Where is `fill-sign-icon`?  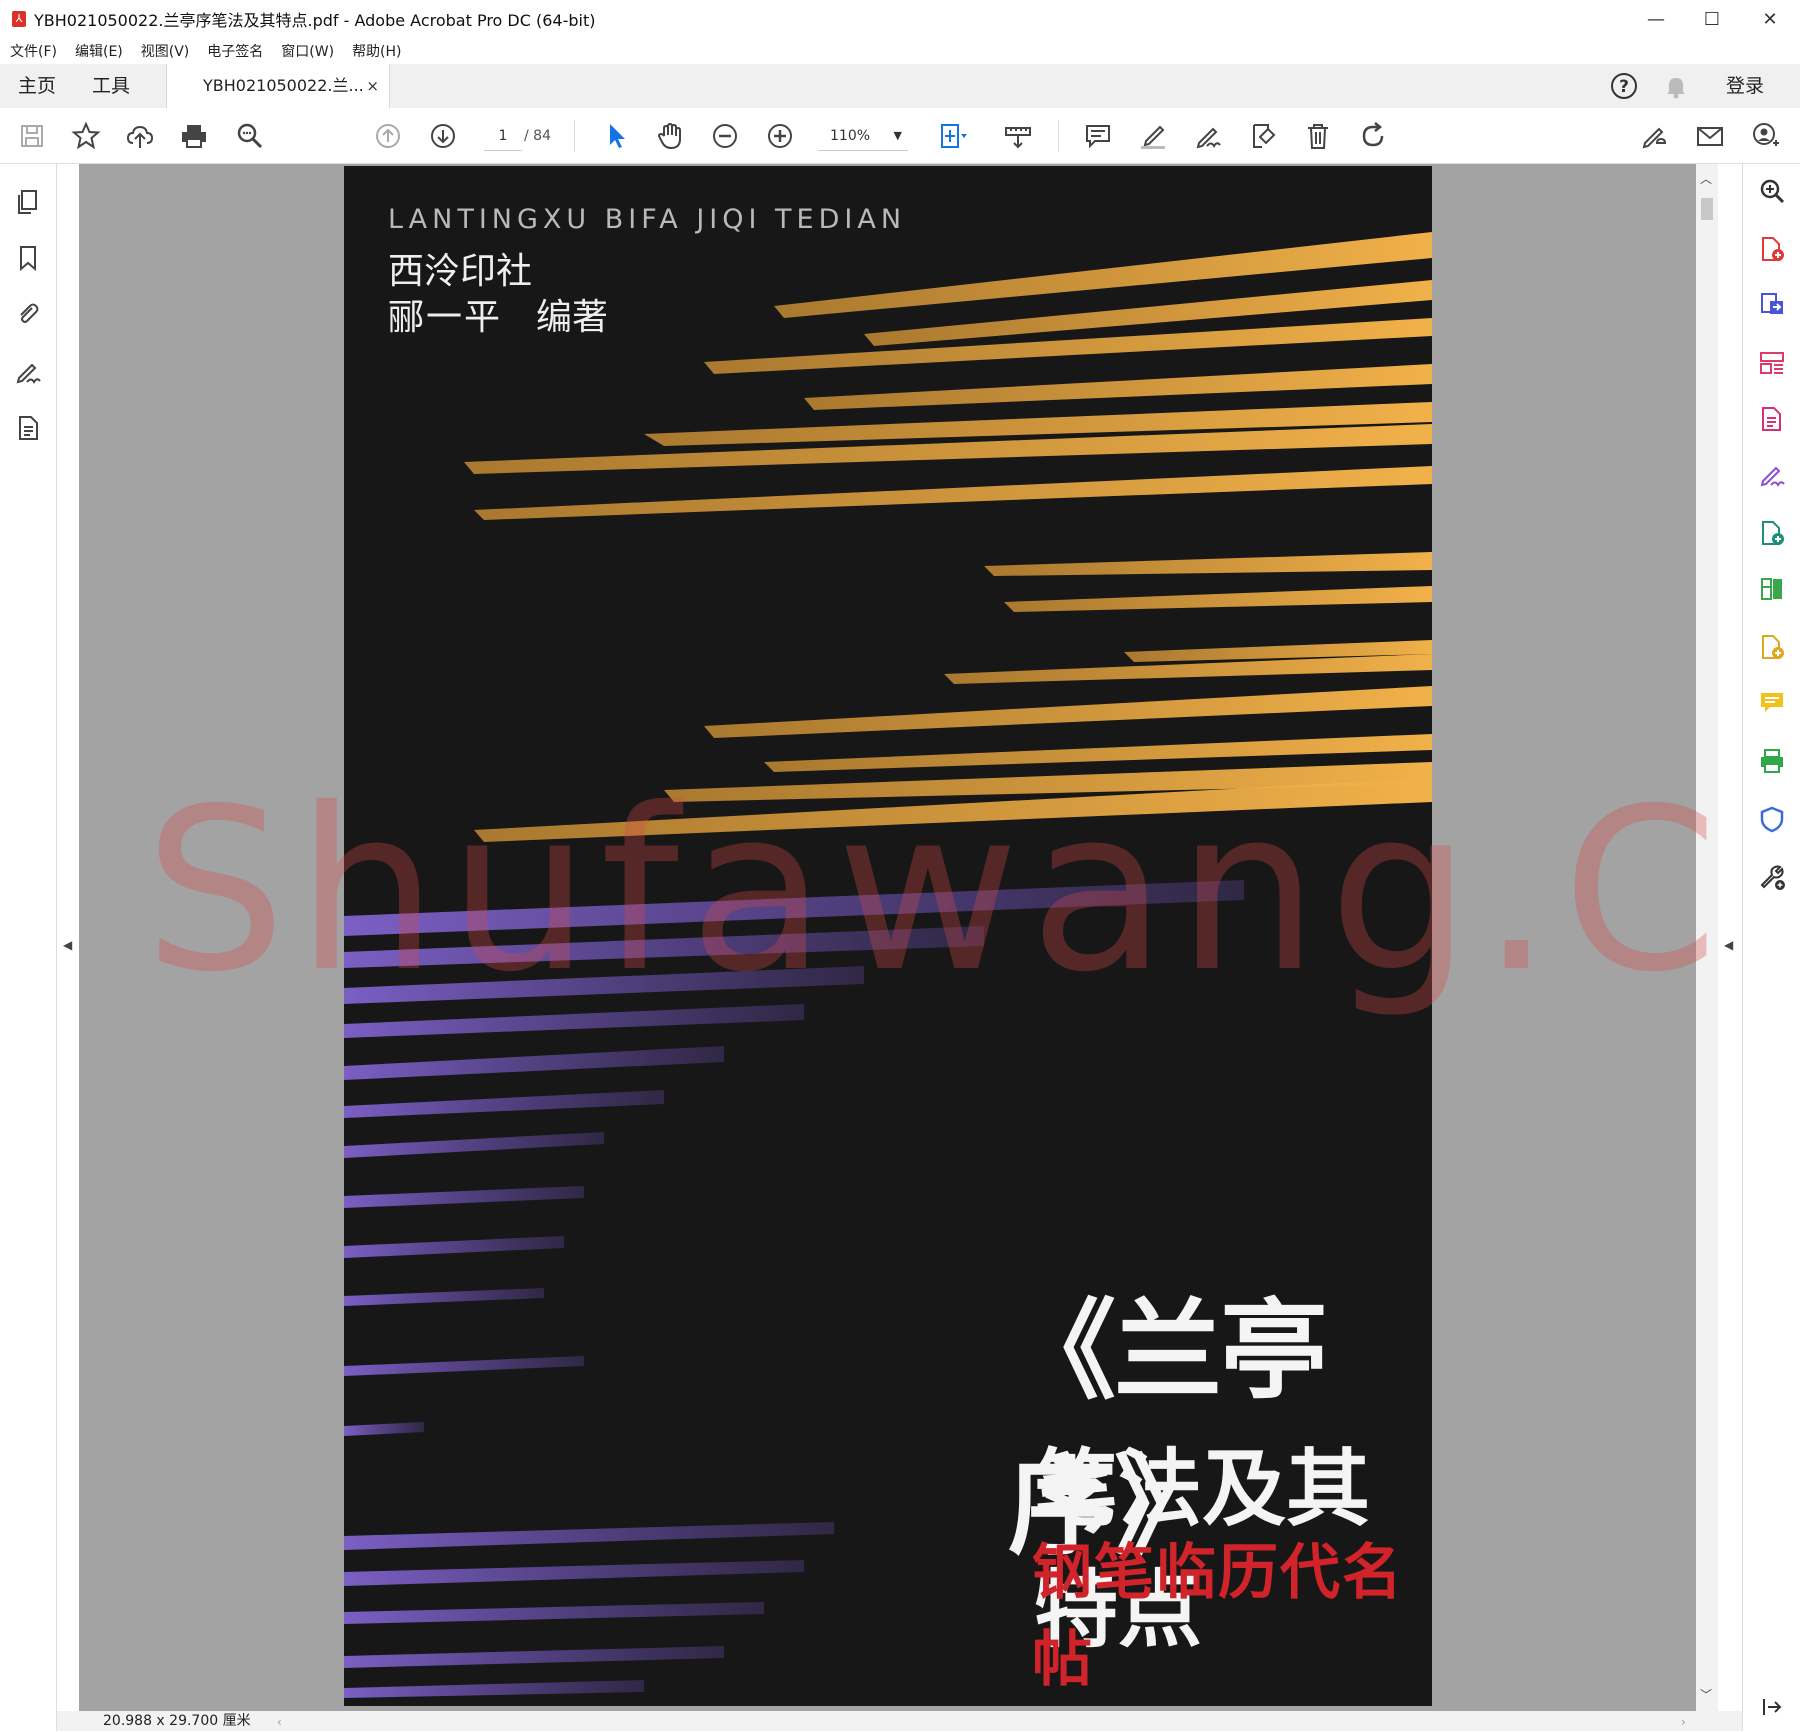 fill-sign-icon is located at coordinates (1772, 475).